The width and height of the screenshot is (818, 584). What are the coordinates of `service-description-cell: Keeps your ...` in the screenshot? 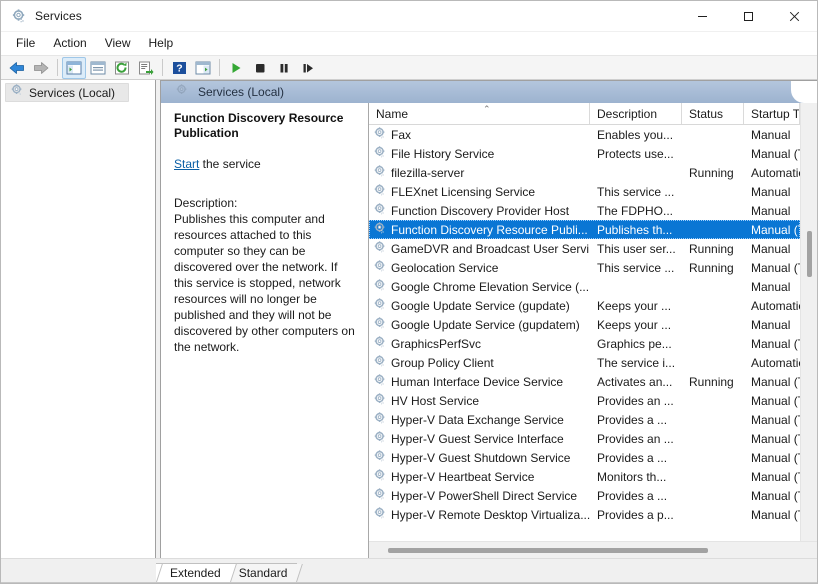 It's located at (634, 324).